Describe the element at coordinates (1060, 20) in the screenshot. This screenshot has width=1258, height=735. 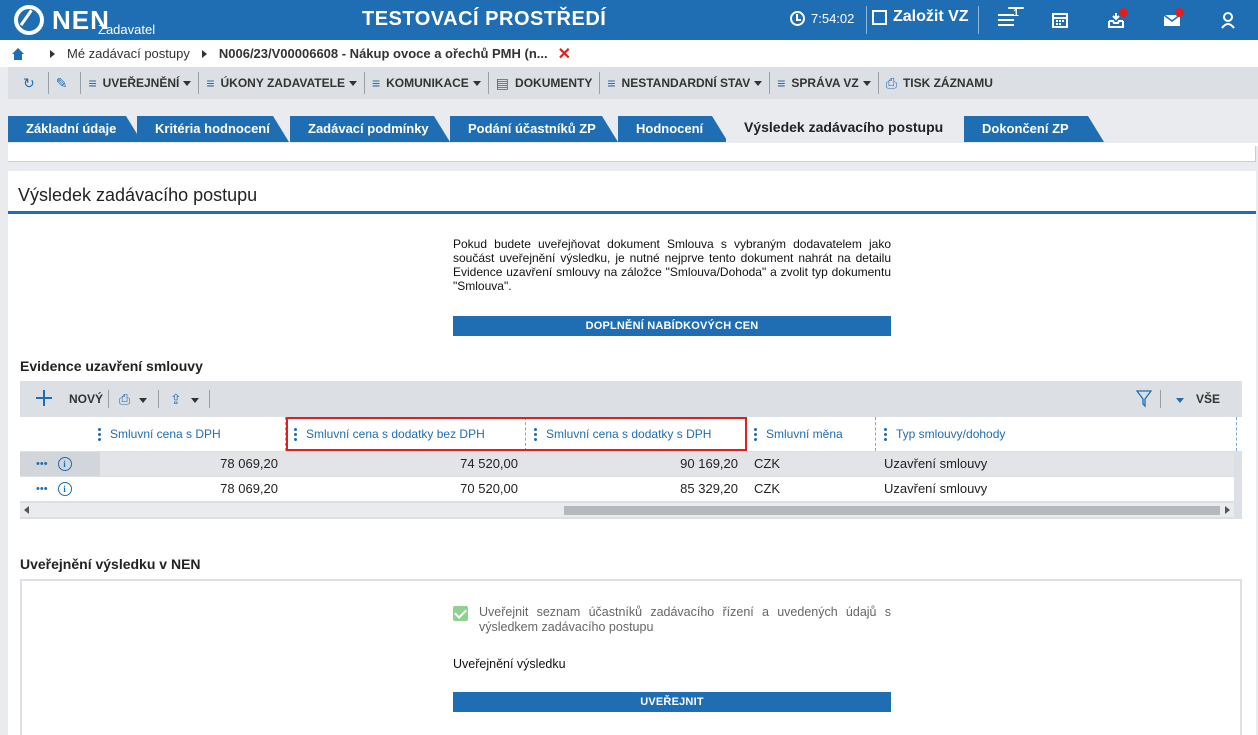
I see `calendar-button` at that location.